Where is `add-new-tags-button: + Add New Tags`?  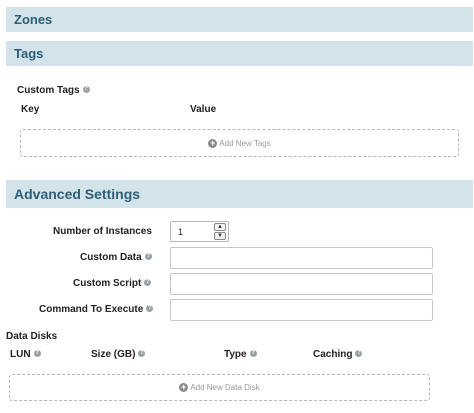 add-new-tags-button: + Add New Tags is located at coordinates (239, 143).